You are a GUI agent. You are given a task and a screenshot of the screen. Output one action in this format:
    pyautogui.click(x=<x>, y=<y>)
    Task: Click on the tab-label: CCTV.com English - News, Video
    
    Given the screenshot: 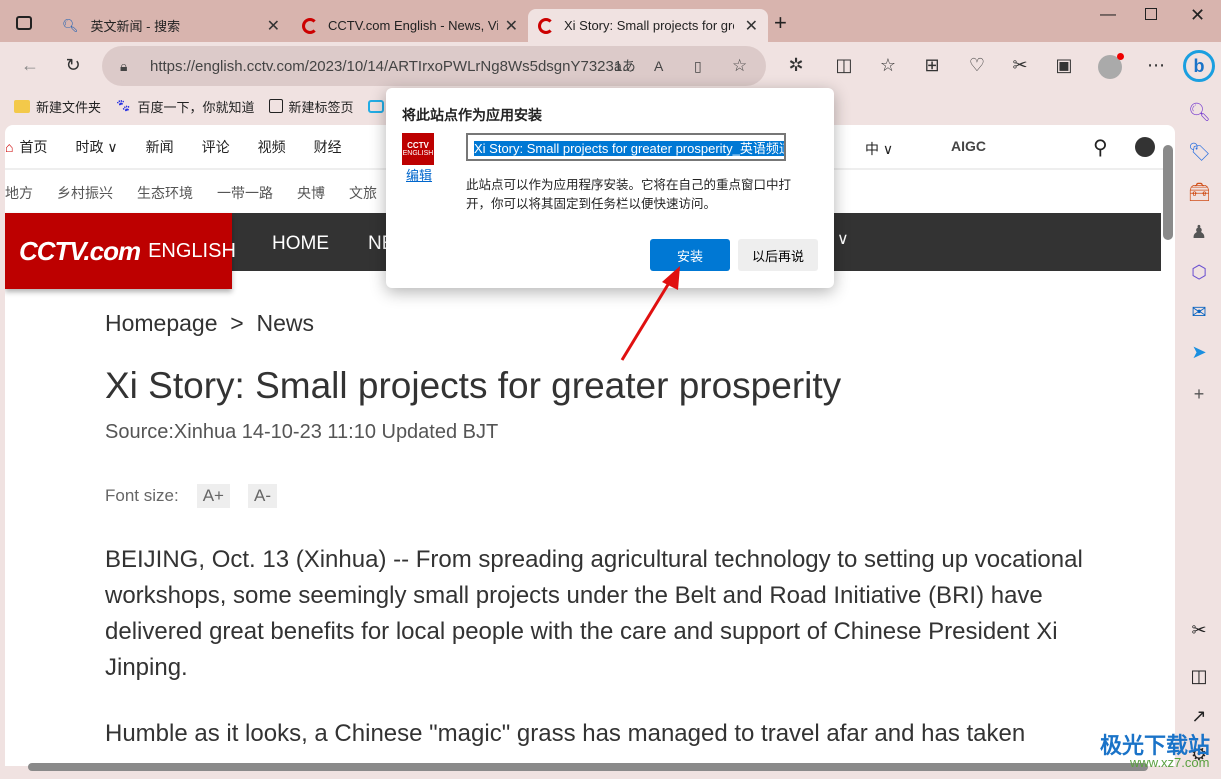 What is the action you would take?
    pyautogui.click(x=413, y=25)
    